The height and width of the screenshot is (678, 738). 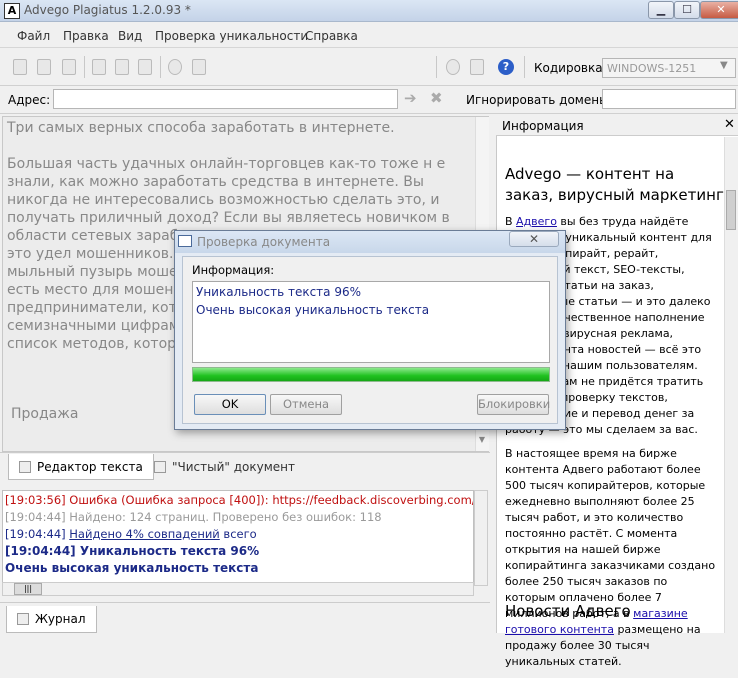 What do you see at coordinates (23, 619) in the screenshot?
I see `journal-icon` at bounding box center [23, 619].